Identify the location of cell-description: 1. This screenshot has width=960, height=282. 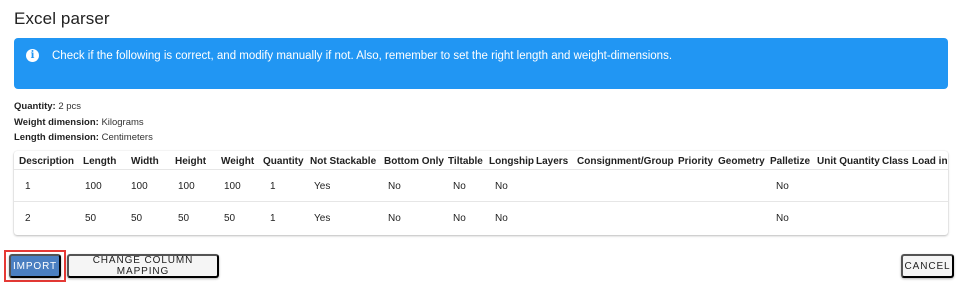
(28, 186).